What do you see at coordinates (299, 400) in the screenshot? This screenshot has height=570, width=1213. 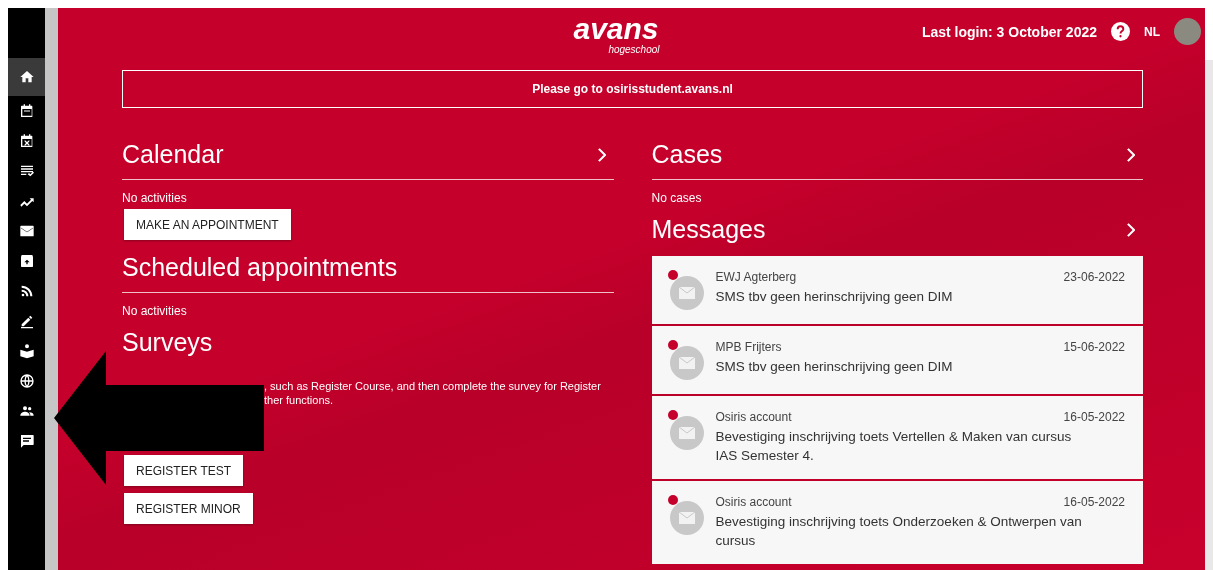 I see `survey-text: ther functions.` at bounding box center [299, 400].